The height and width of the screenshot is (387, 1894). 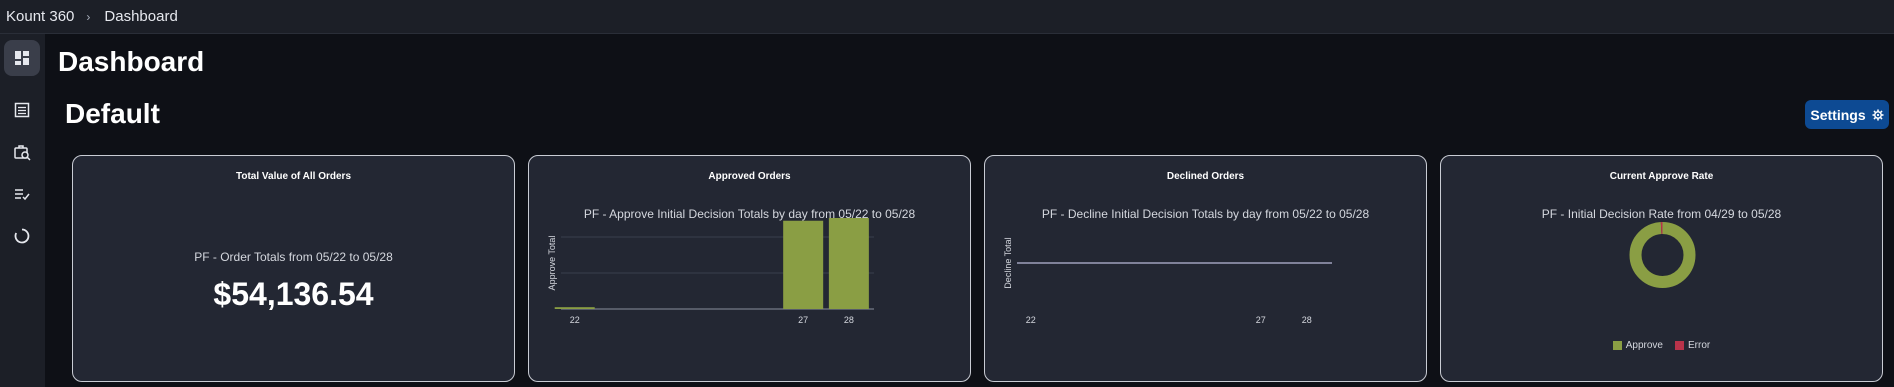 I want to click on page-title: Dashboard, so click(x=131, y=61).